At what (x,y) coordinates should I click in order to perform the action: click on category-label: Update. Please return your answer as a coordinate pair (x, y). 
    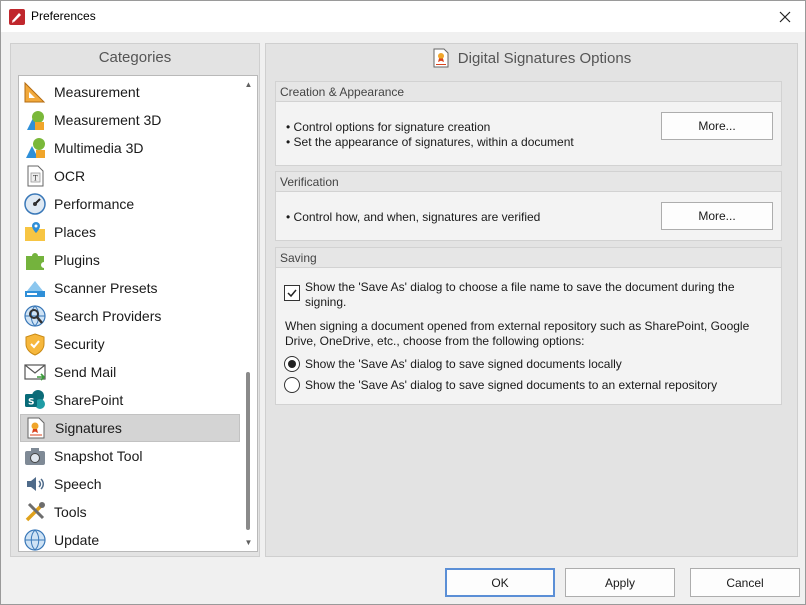
    Looking at the image, I should click on (77, 540).